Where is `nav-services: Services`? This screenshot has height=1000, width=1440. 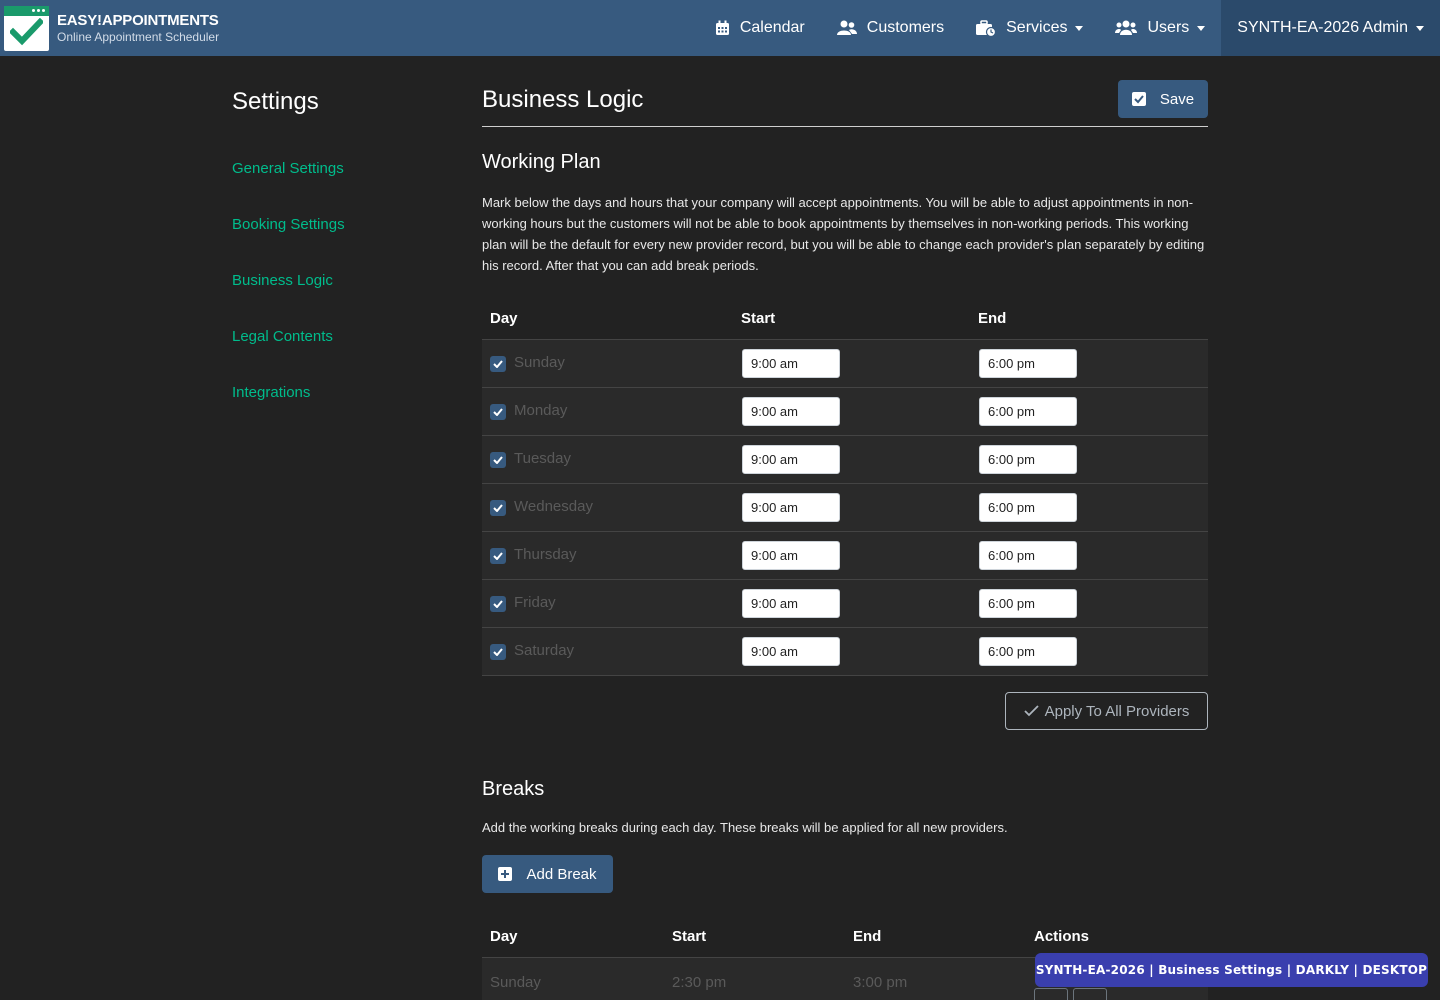
nav-services: Services is located at coordinates (1029, 28).